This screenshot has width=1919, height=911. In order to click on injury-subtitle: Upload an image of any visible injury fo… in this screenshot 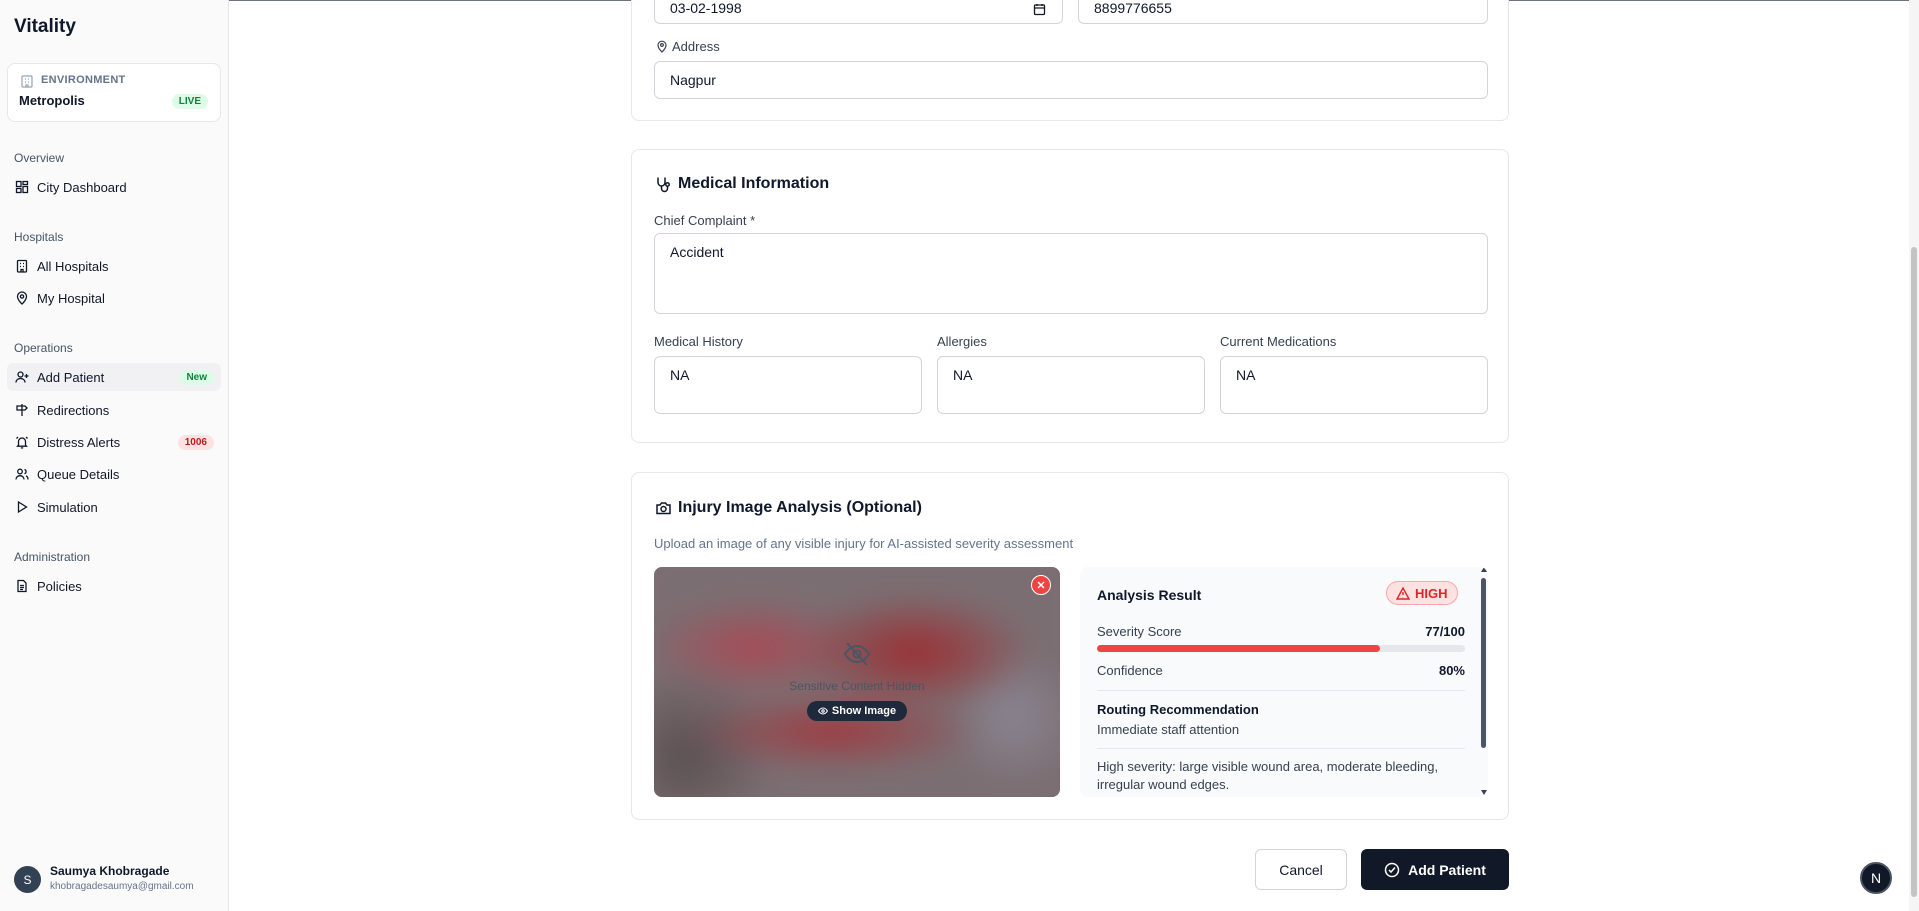, I will do `click(864, 543)`.